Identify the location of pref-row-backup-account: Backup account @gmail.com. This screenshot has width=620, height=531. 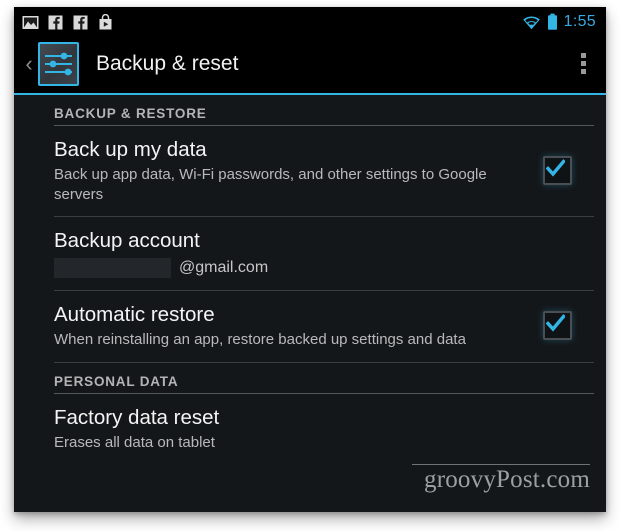
(324, 254).